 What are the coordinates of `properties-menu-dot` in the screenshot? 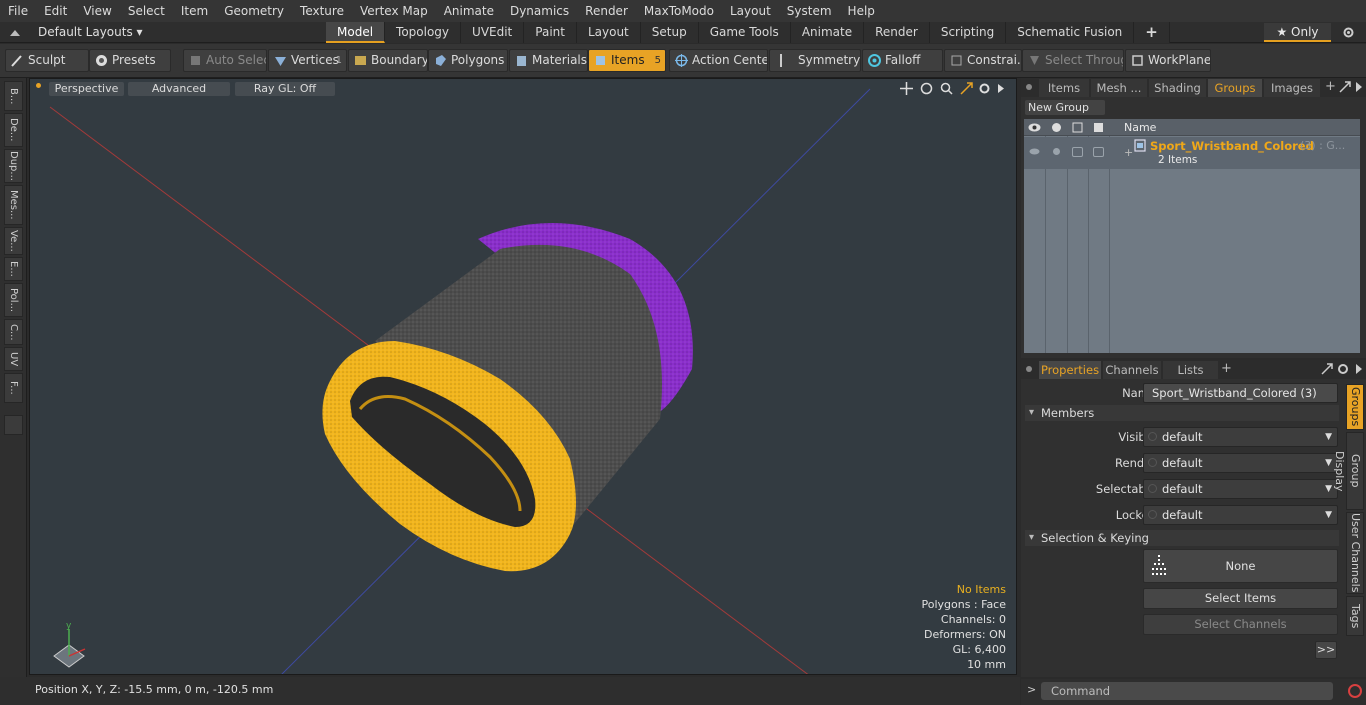 It's located at (1029, 369).